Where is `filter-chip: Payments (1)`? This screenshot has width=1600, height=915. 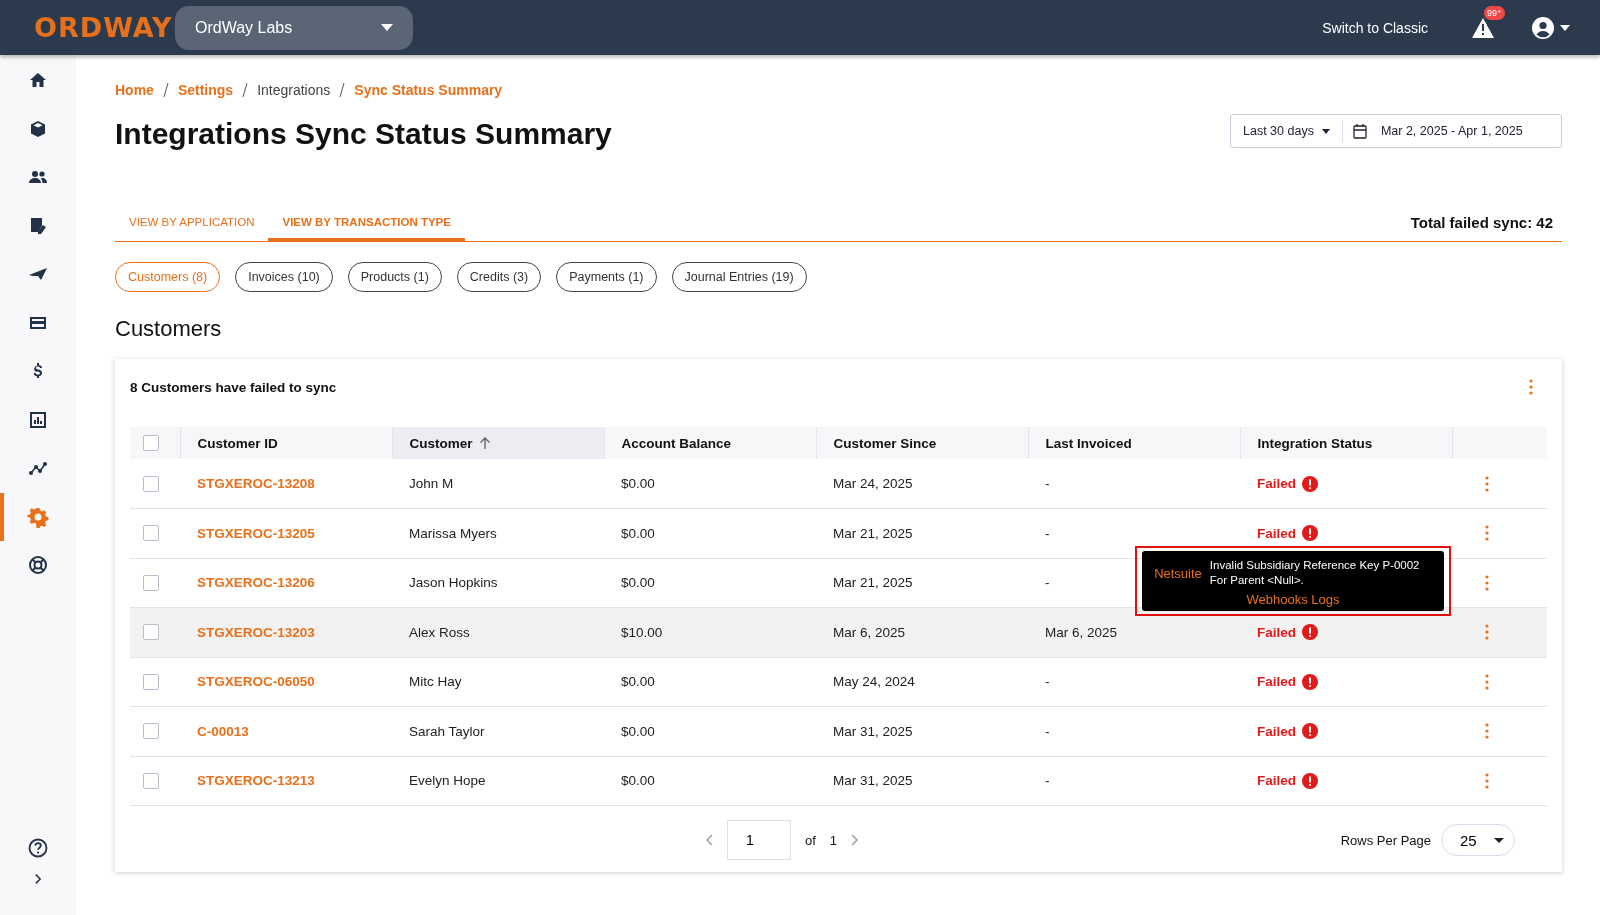
filter-chip: Payments (1) is located at coordinates (606, 277).